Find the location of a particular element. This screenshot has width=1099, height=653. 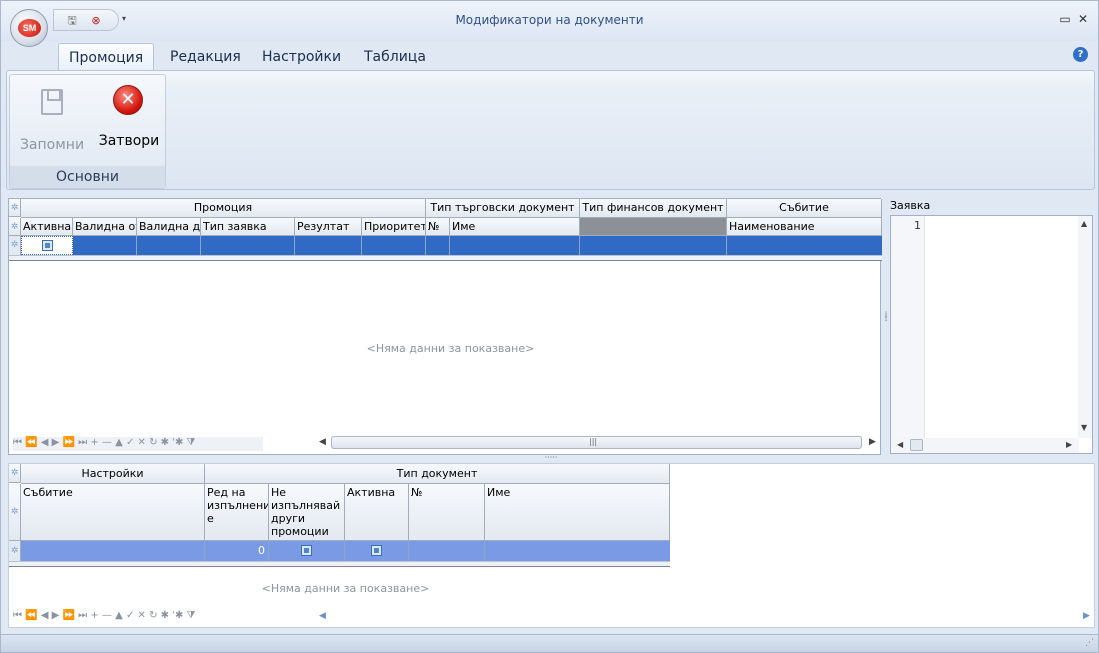

tab-edit: Редакция is located at coordinates (205, 57).